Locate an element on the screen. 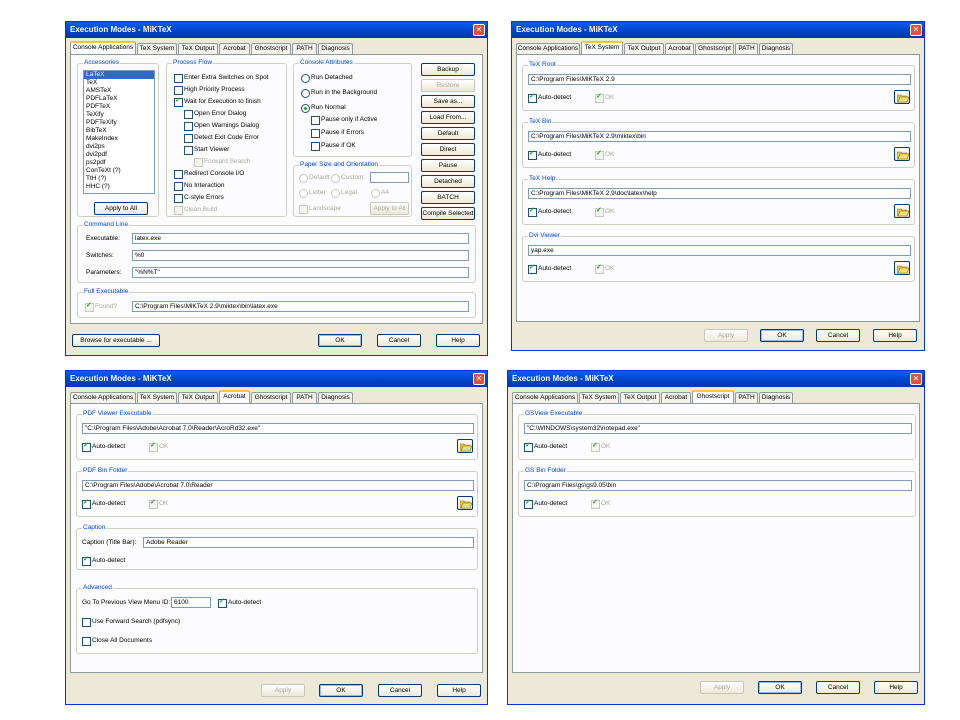  list-item: AMSTeX is located at coordinates (119, 91).